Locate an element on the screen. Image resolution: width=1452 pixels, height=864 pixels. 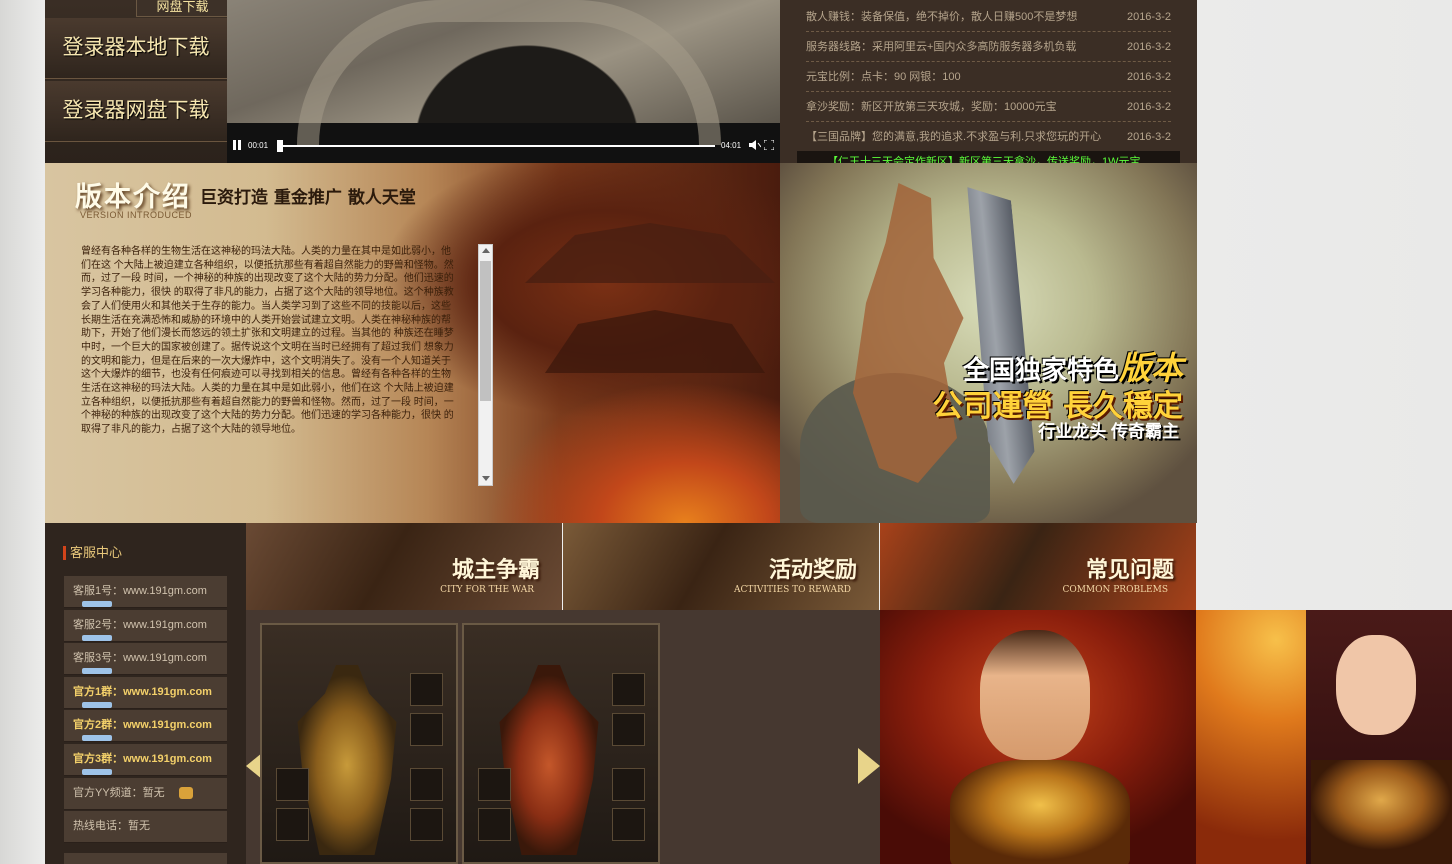
news-item: 【三国品牌】您的满意,我的追求.不求盈与利.只求您玩的开心 2016-3-2 is located at coordinates (988, 137).